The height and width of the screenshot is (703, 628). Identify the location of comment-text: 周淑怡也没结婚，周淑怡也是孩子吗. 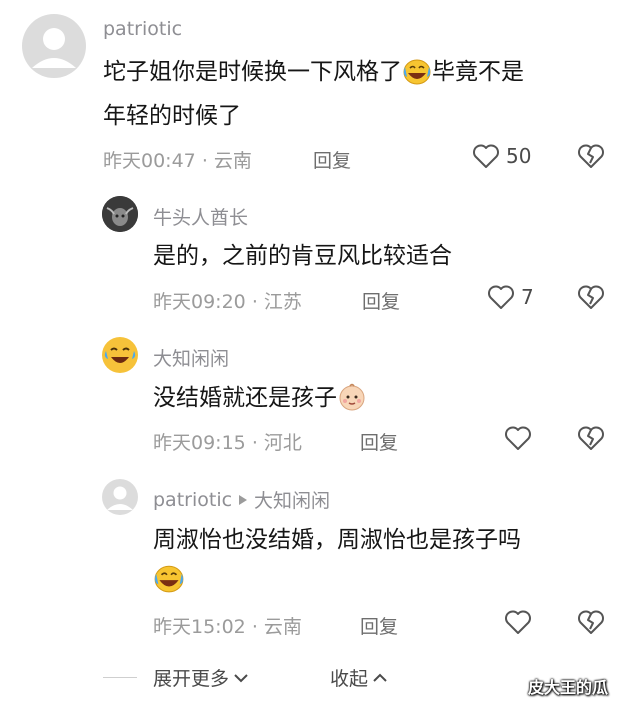
(337, 540).